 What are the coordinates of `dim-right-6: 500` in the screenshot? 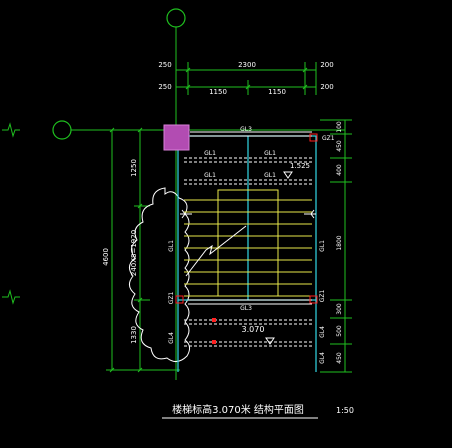 It's located at (339, 331).